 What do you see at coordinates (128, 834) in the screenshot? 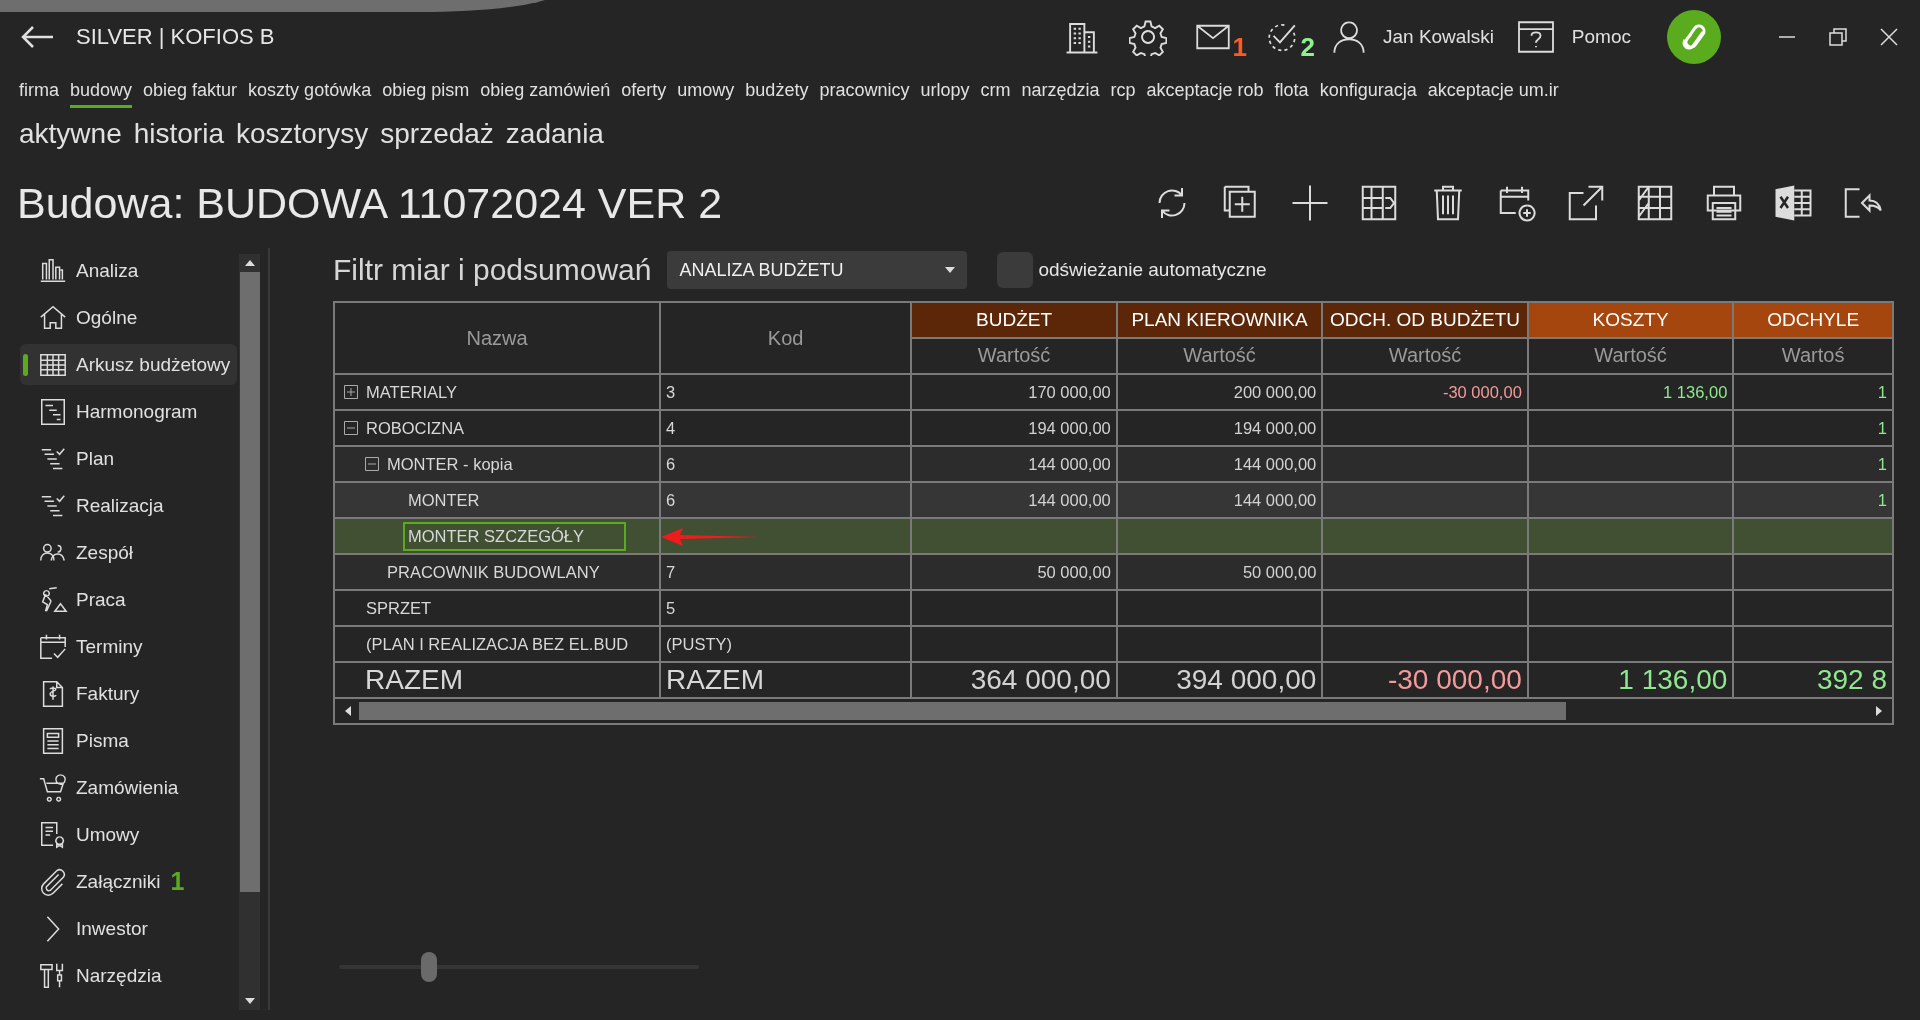
I see `sidebar-item: Umowy` at bounding box center [128, 834].